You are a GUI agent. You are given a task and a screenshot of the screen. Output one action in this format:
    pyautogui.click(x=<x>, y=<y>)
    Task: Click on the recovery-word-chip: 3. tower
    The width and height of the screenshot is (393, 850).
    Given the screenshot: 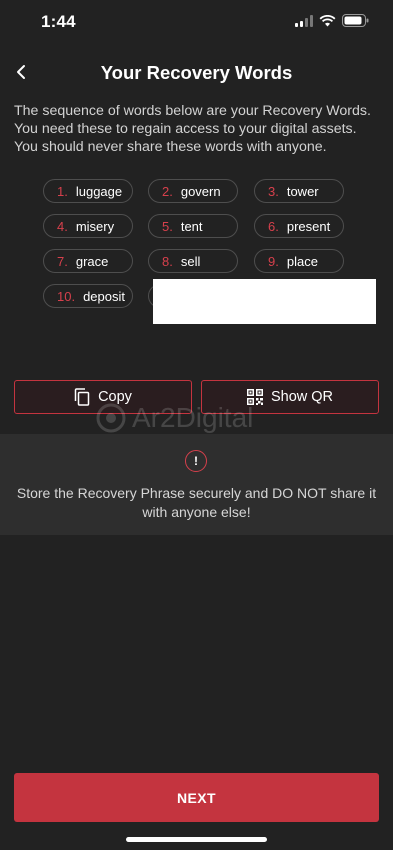 What is the action you would take?
    pyautogui.click(x=299, y=191)
    